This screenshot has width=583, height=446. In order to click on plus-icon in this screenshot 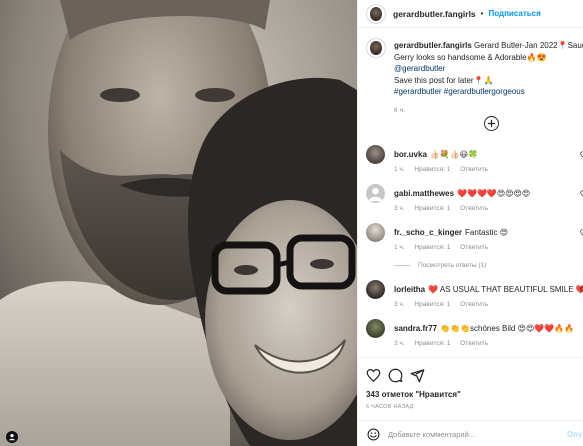, I will do `click(491, 123)`.